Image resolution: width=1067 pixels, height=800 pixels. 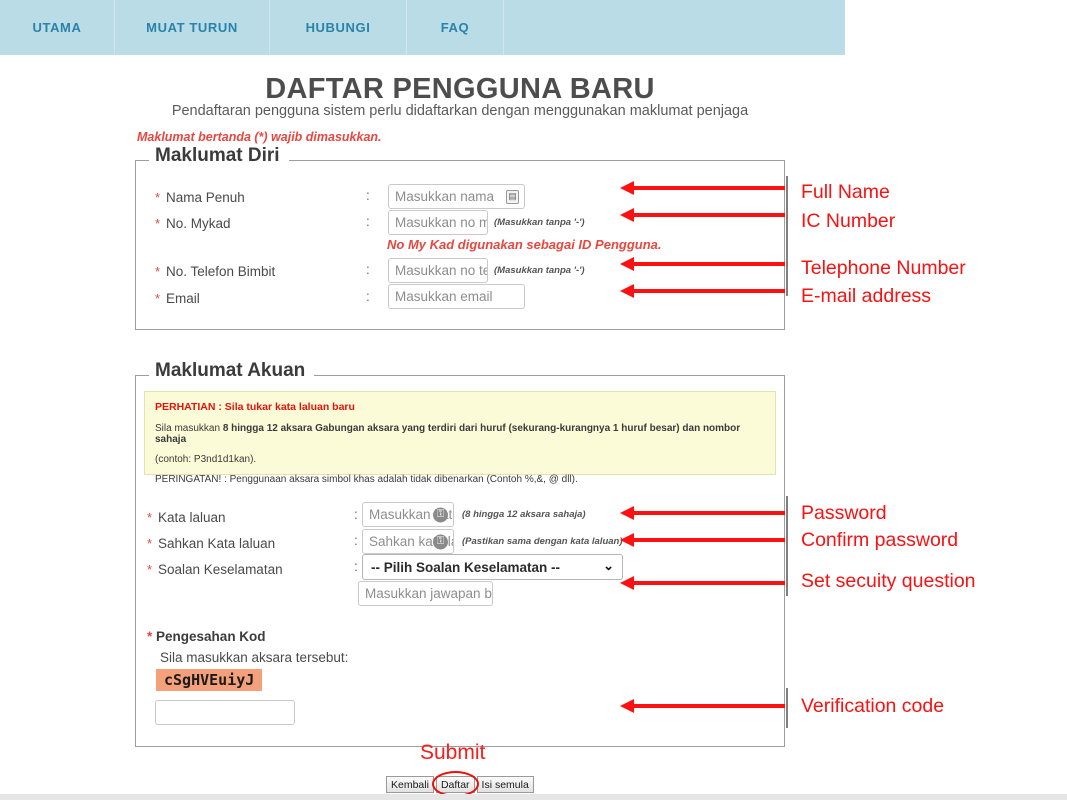 What do you see at coordinates (441, 222) in the screenshot?
I see `input-placeholder: Masukkan no m` at bounding box center [441, 222].